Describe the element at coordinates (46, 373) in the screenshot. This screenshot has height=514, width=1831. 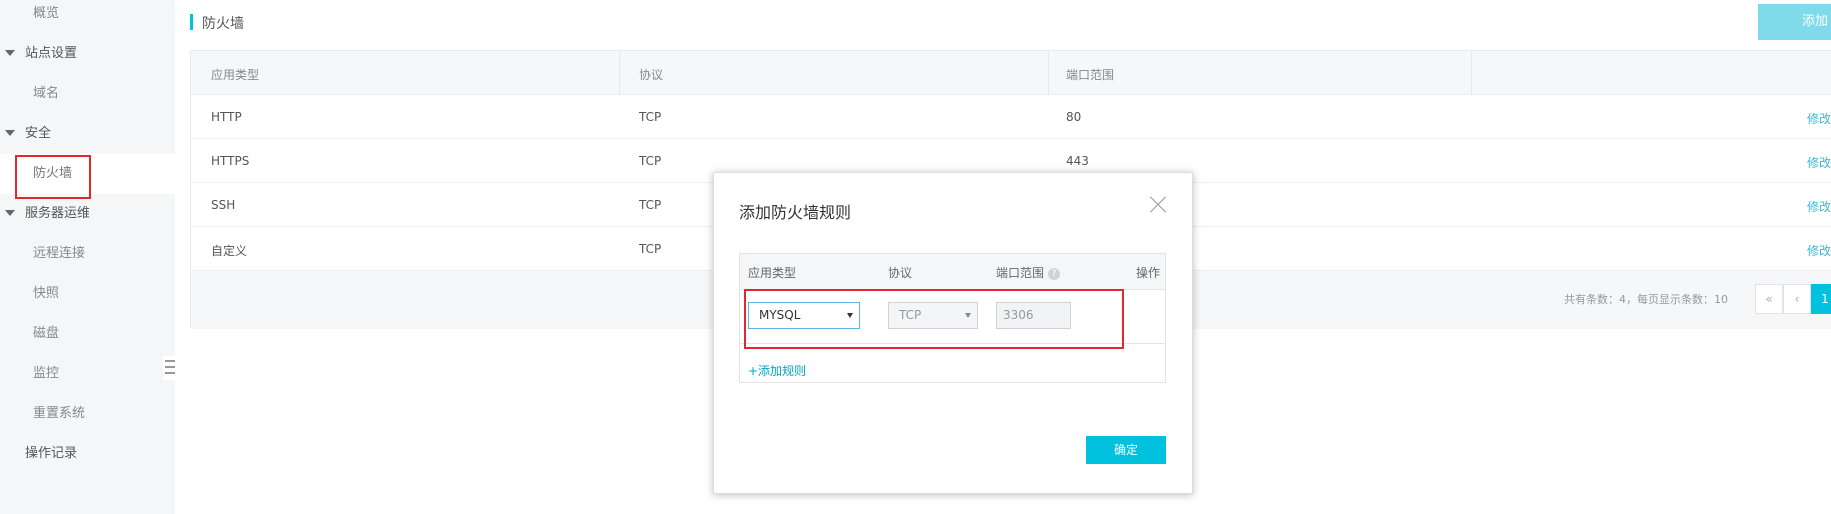
I see `nav-monitor-label: 监控` at that location.